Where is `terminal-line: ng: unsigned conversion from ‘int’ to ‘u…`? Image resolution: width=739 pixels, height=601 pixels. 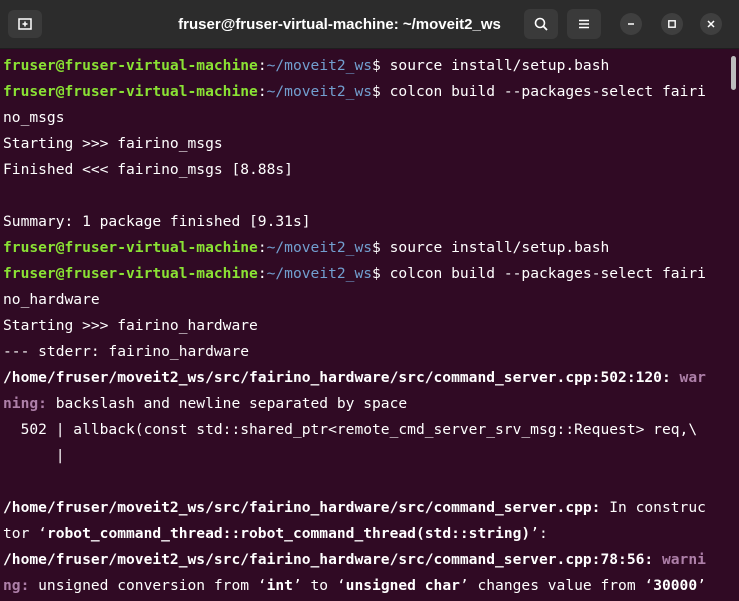 terminal-line: ng: unsigned conversion from ‘int’ to ‘u… is located at coordinates (354, 585).